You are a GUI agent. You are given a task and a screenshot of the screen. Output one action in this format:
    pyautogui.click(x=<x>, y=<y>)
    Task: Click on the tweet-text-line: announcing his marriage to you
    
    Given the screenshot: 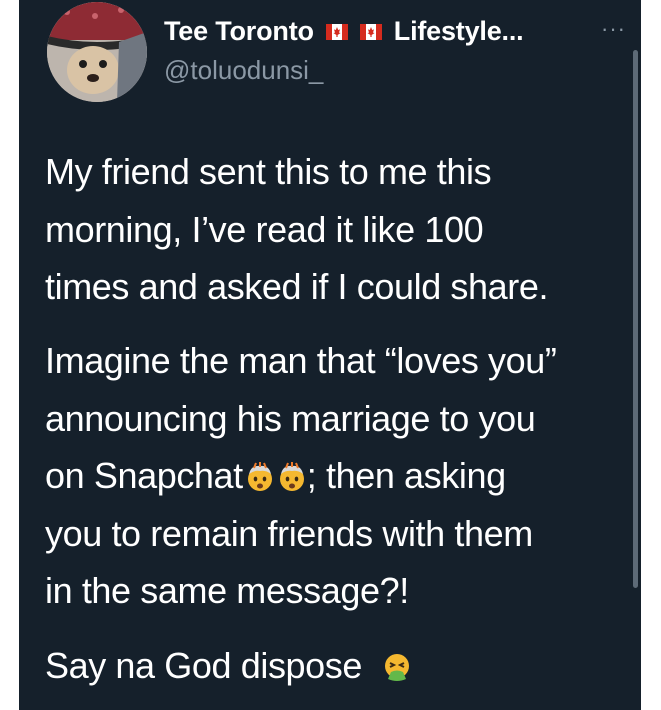 What is the action you would take?
    pyautogui.click(x=290, y=418)
    